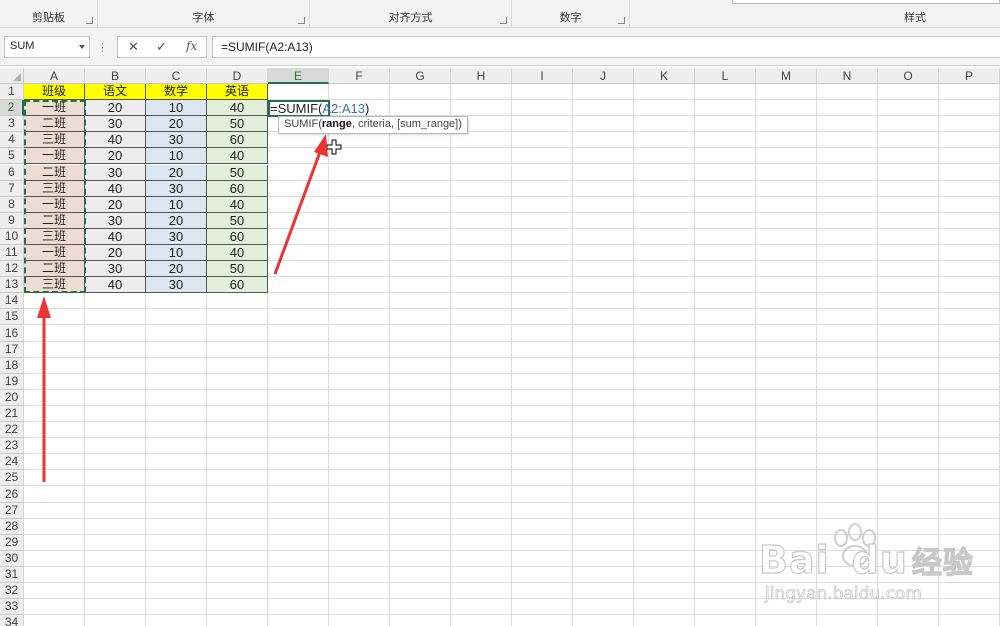 The width and height of the screenshot is (1000, 626). Describe the element at coordinates (237, 365) in the screenshot. I see `cell-d18` at that location.